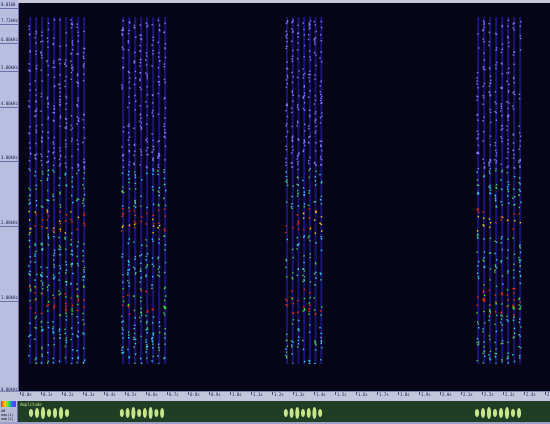 The width and height of the screenshot is (550, 424). Describe the element at coordinates (31, 404) in the screenshot. I see `waveform-title: Amplitude` at that location.